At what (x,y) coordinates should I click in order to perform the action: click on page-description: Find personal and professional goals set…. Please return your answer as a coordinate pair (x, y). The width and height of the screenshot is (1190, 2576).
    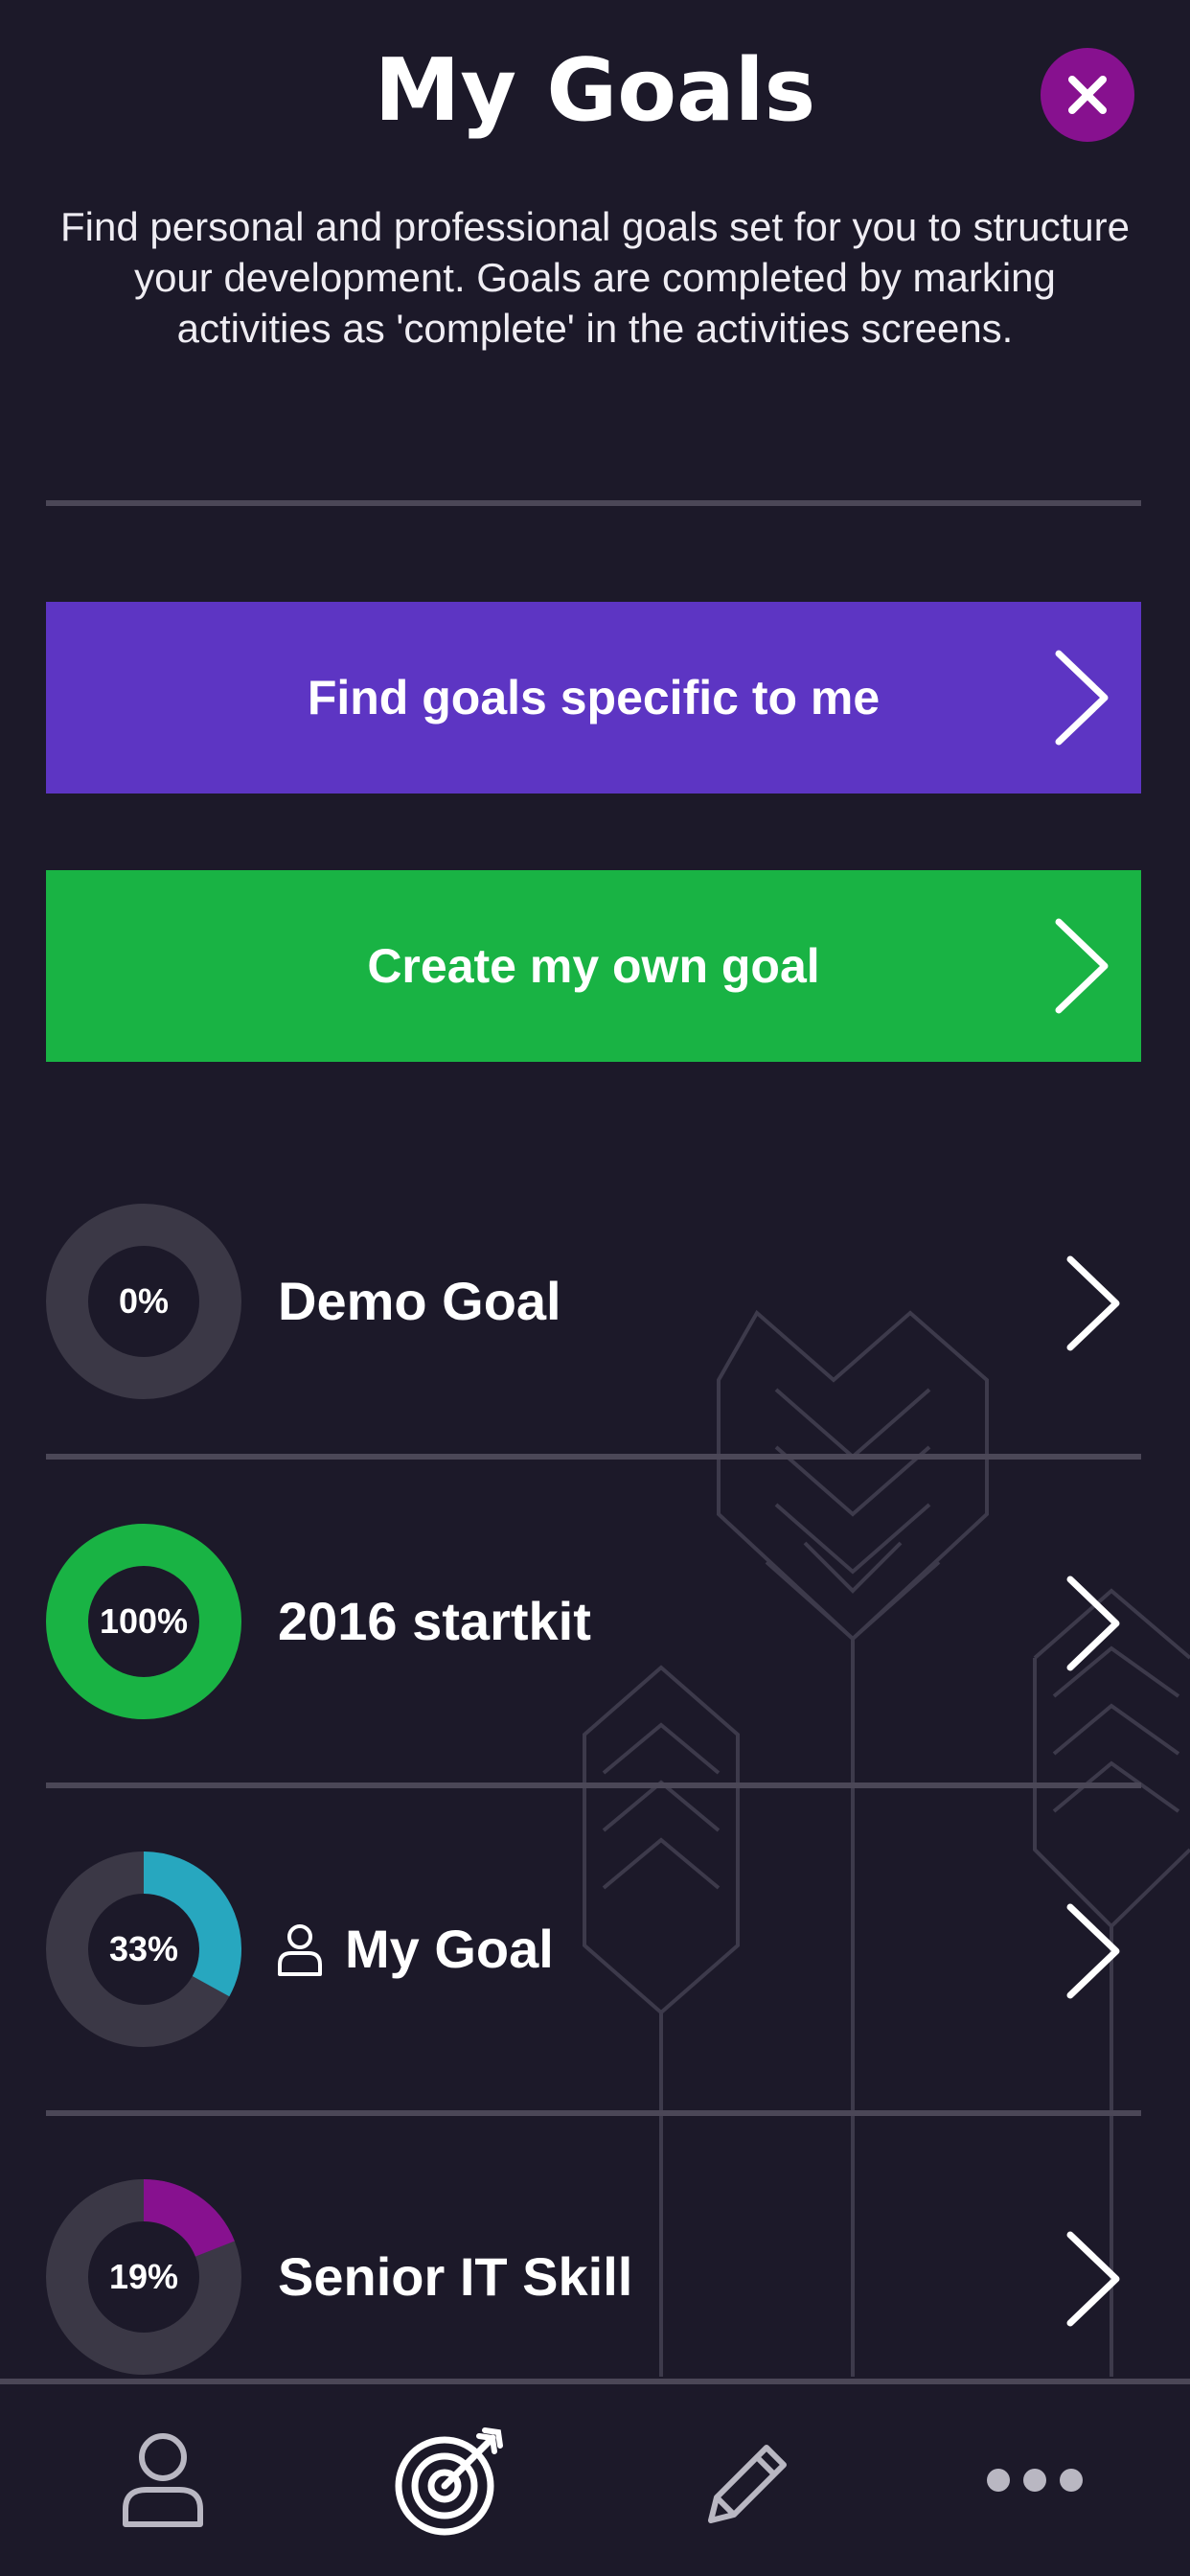
    Looking at the image, I should click on (595, 277).